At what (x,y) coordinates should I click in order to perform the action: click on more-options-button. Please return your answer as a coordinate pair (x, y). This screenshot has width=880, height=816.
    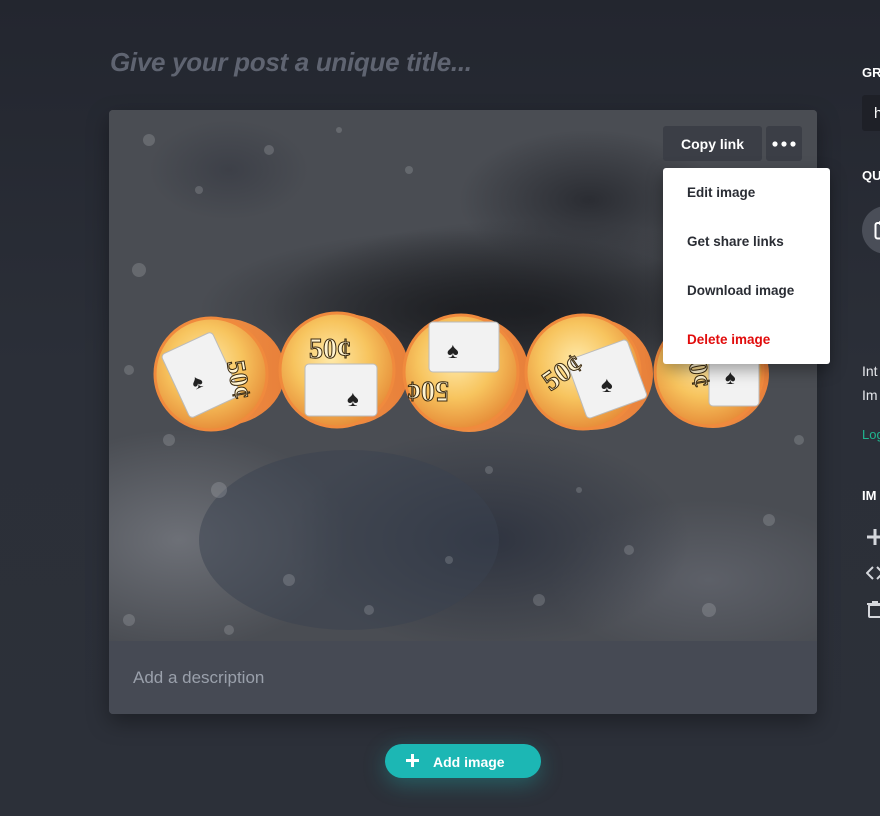
    Looking at the image, I should click on (784, 143).